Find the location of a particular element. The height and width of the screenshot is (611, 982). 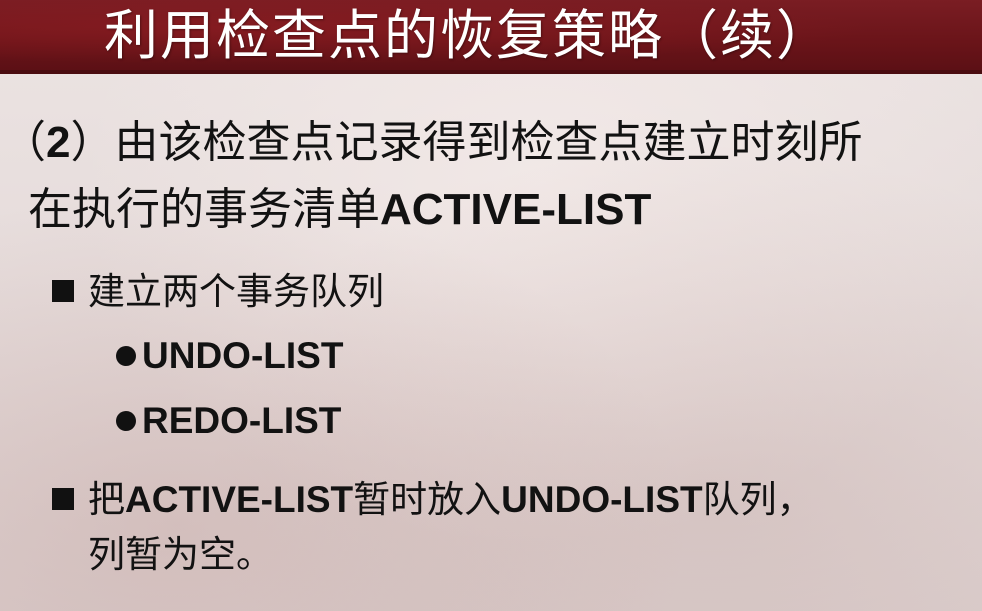

undo-list-term: UNDO-LIST is located at coordinates (243, 355).